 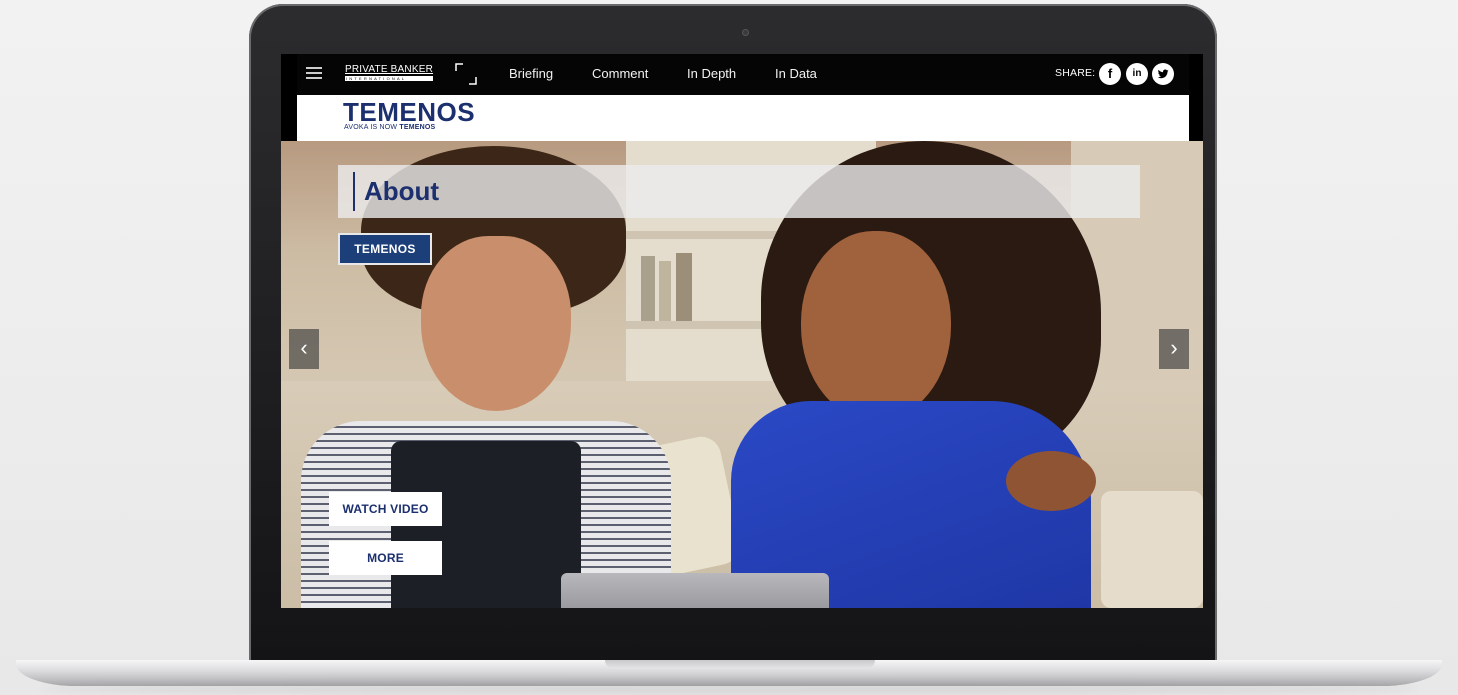 What do you see at coordinates (304, 349) in the screenshot?
I see `prev-arrow-icon: ‹` at bounding box center [304, 349].